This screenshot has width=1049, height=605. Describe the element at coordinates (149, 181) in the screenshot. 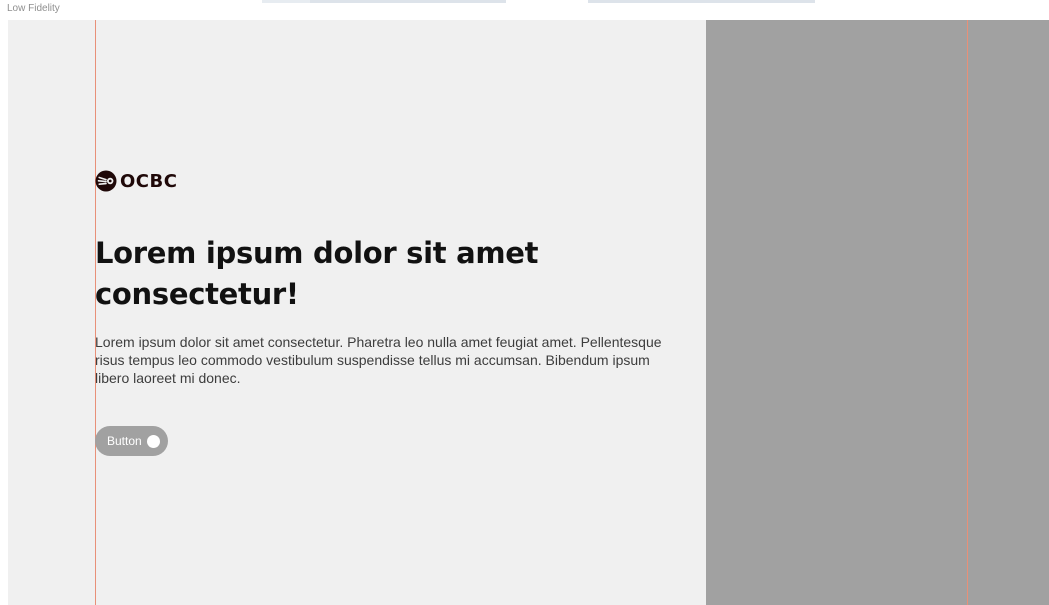

I see `logo-wordmark: OCBC` at that location.